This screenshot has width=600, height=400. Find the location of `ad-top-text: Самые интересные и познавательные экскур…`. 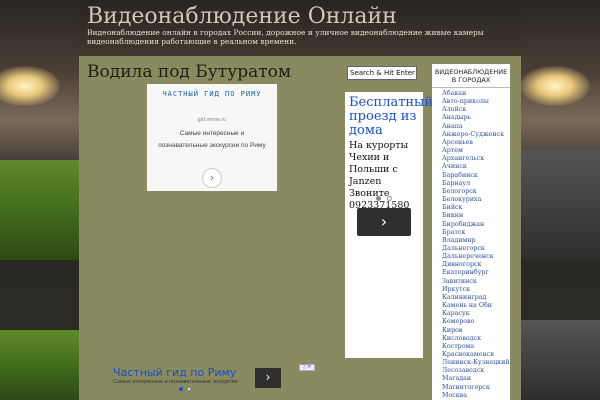

ad-top-text: Самые интересные и познавательные экскур… is located at coordinates (212, 139).